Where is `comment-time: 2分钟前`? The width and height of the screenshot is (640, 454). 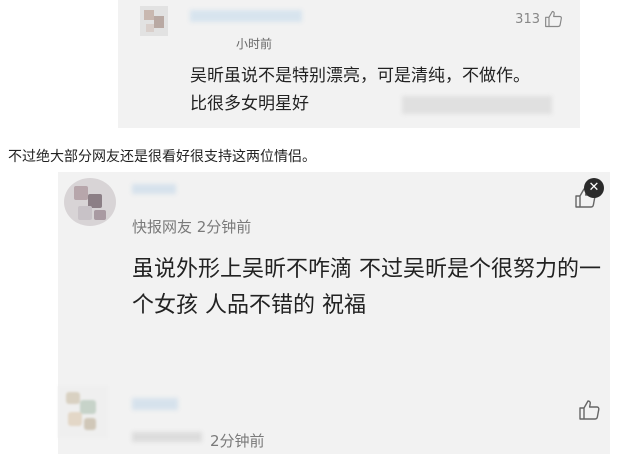
comment-time: 2分钟前 is located at coordinates (237, 441).